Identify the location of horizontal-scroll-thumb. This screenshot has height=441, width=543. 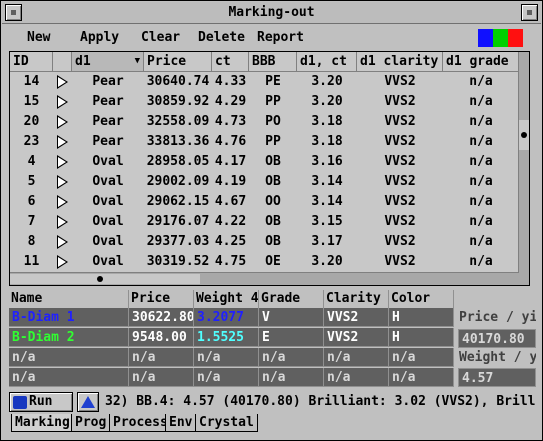
(105, 279).